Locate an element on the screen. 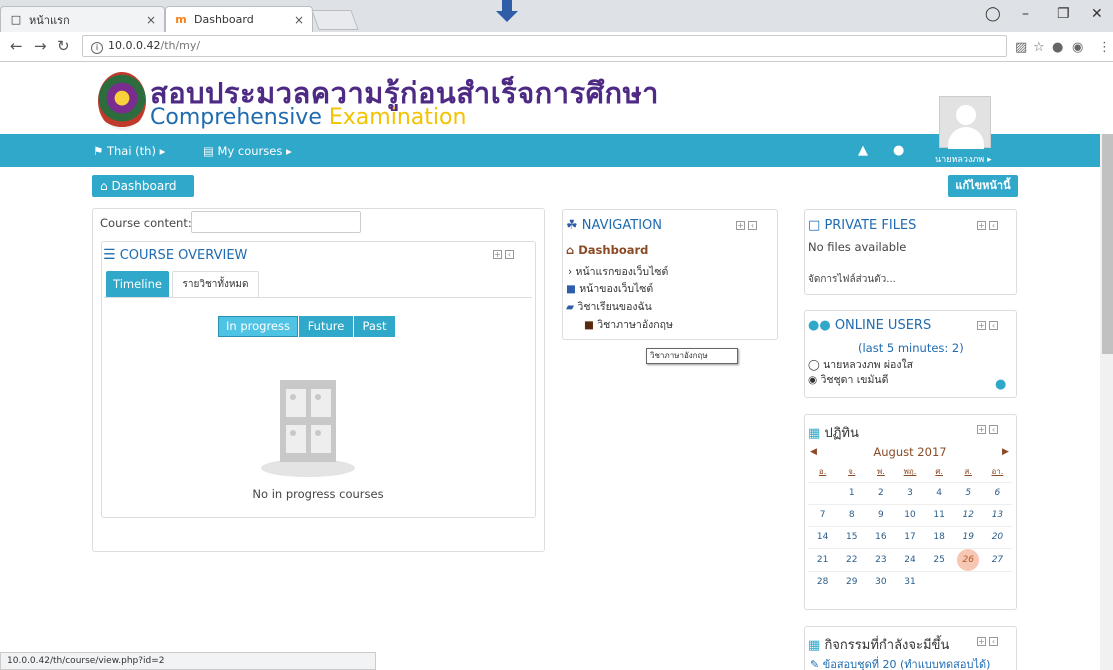 The width and height of the screenshot is (1113, 670). calendar-day: 29 is located at coordinates (852, 581).